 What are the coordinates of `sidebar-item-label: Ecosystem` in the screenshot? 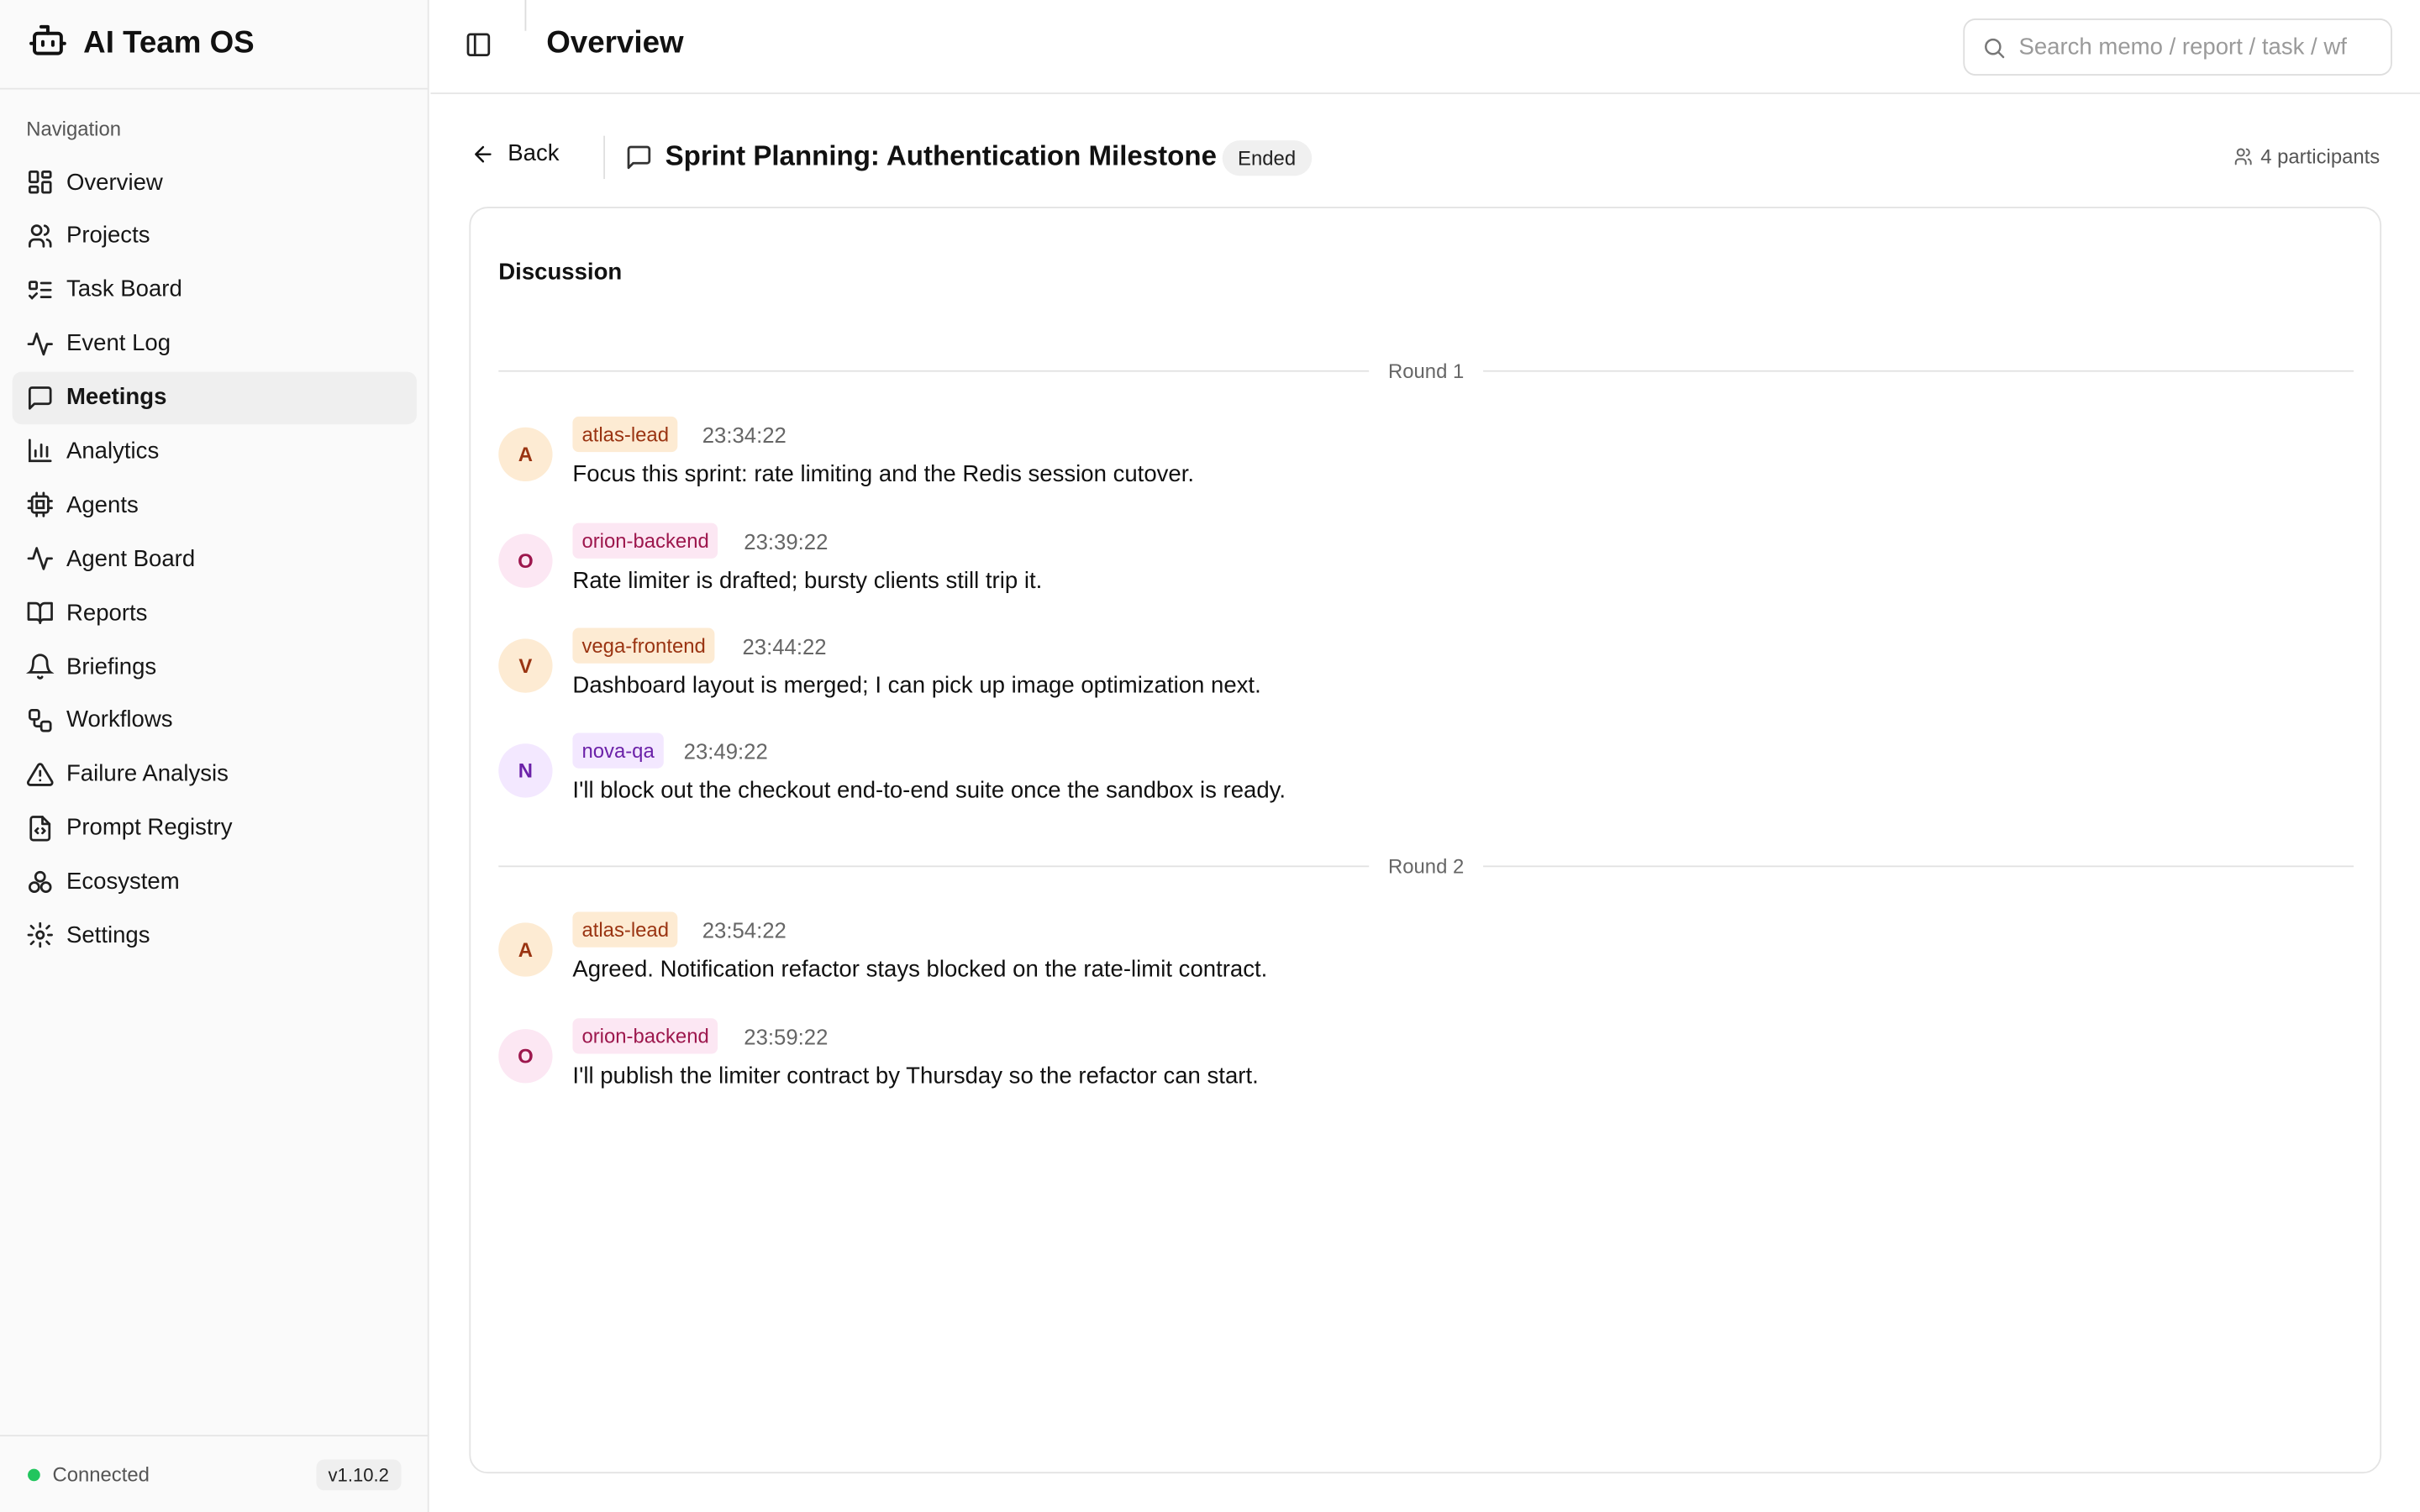 It's located at (123, 882).